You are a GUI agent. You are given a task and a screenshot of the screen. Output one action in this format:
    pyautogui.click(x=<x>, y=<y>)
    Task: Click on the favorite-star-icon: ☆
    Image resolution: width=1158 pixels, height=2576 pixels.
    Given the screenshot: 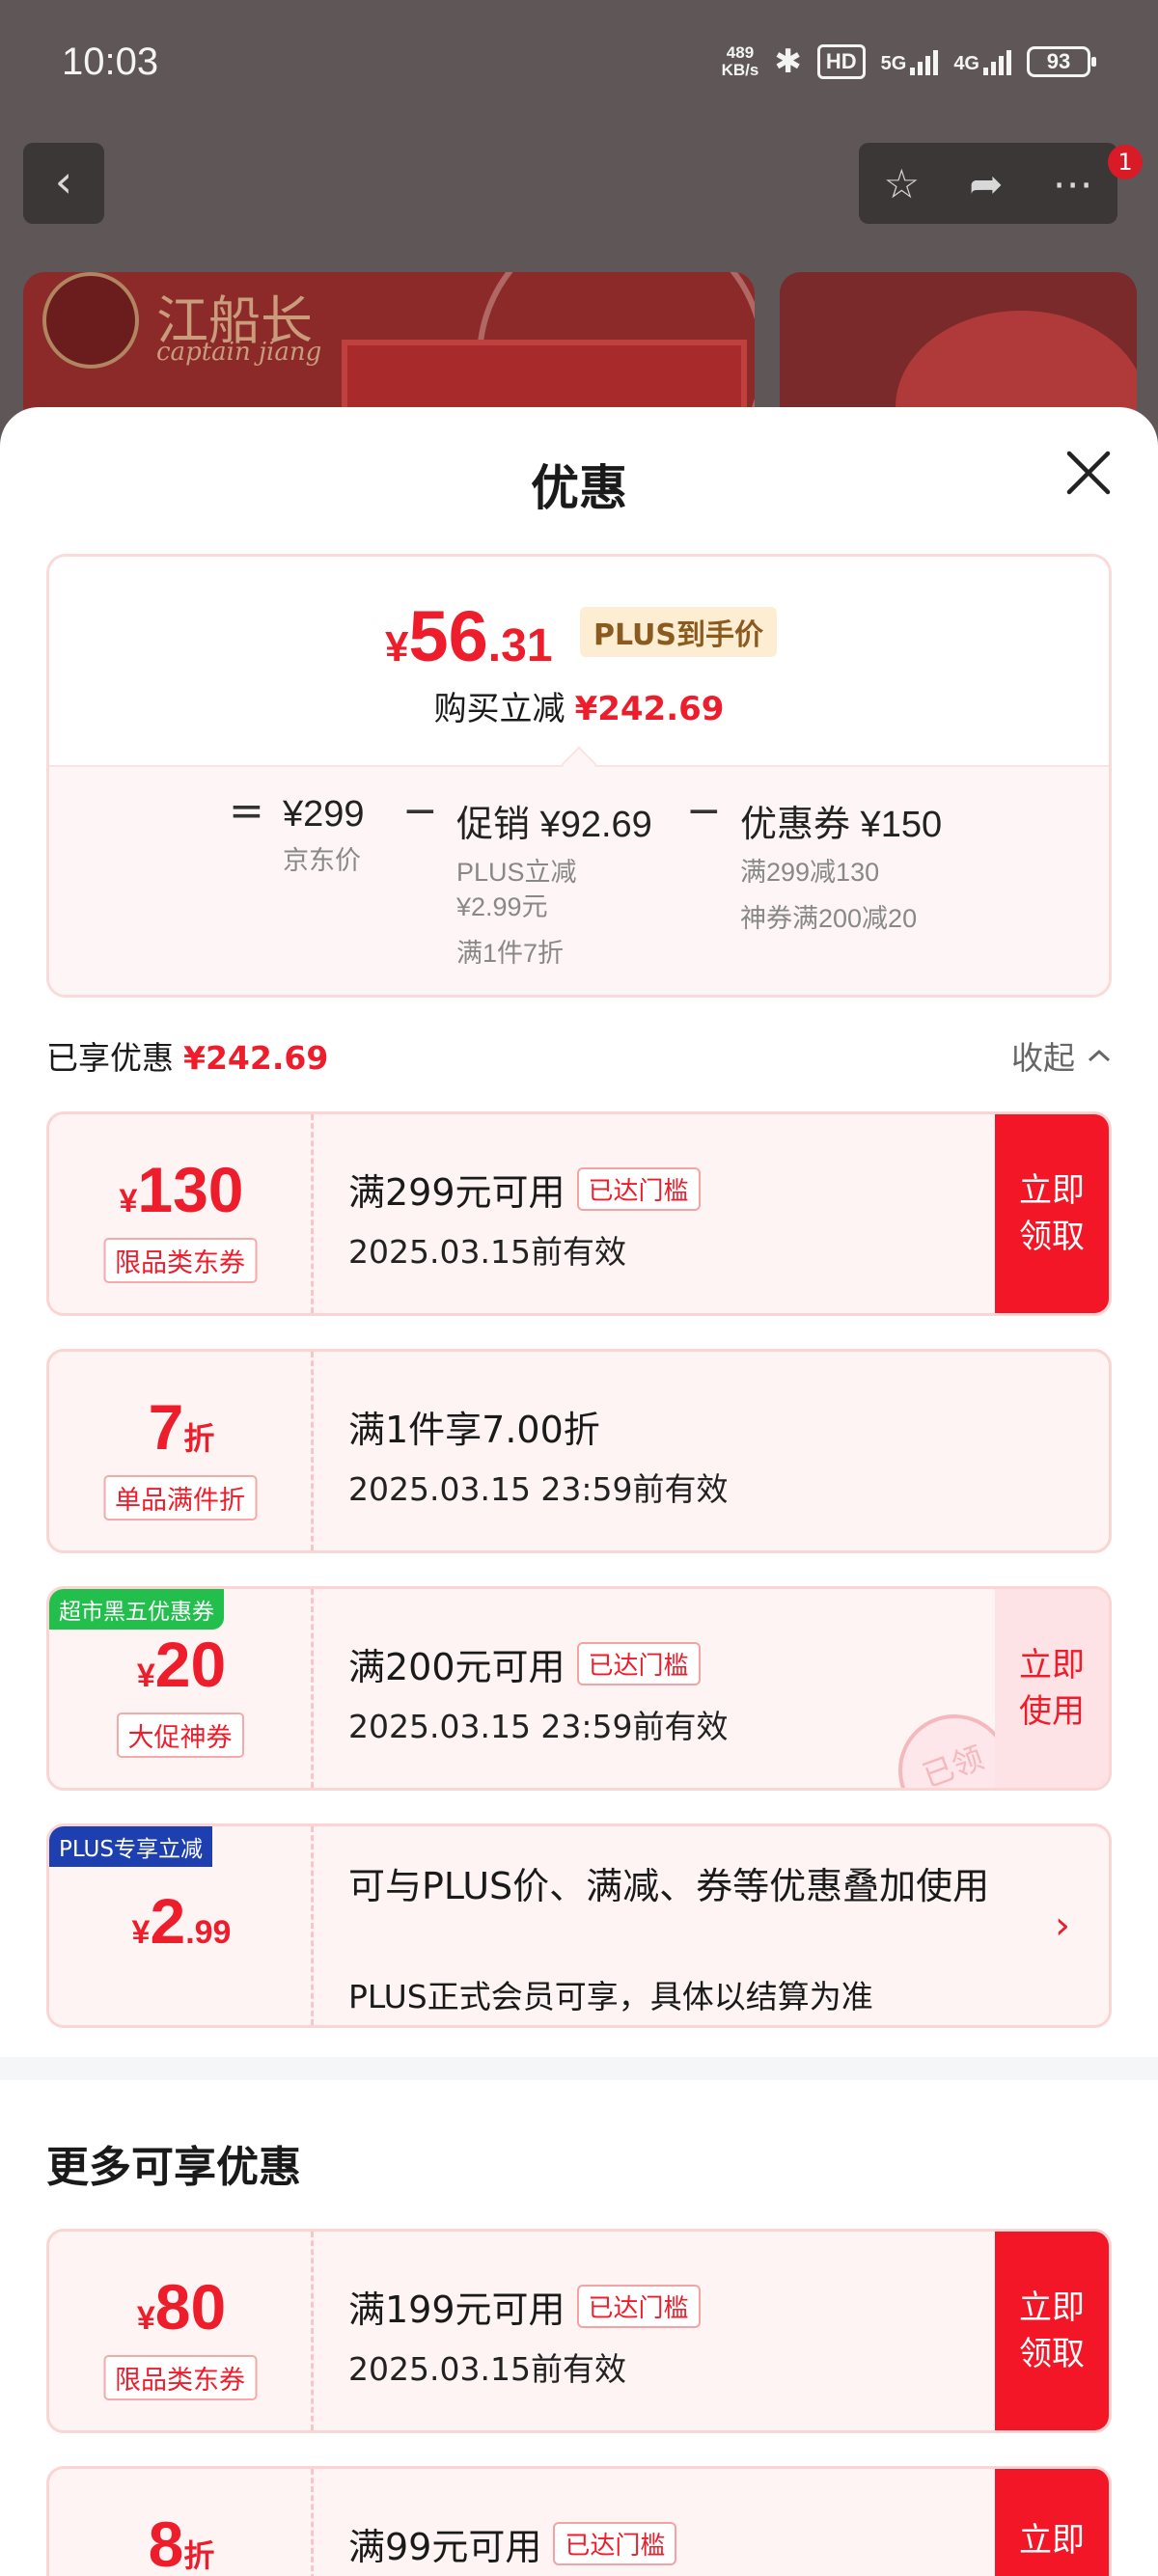 What is the action you would take?
    pyautogui.click(x=902, y=184)
    